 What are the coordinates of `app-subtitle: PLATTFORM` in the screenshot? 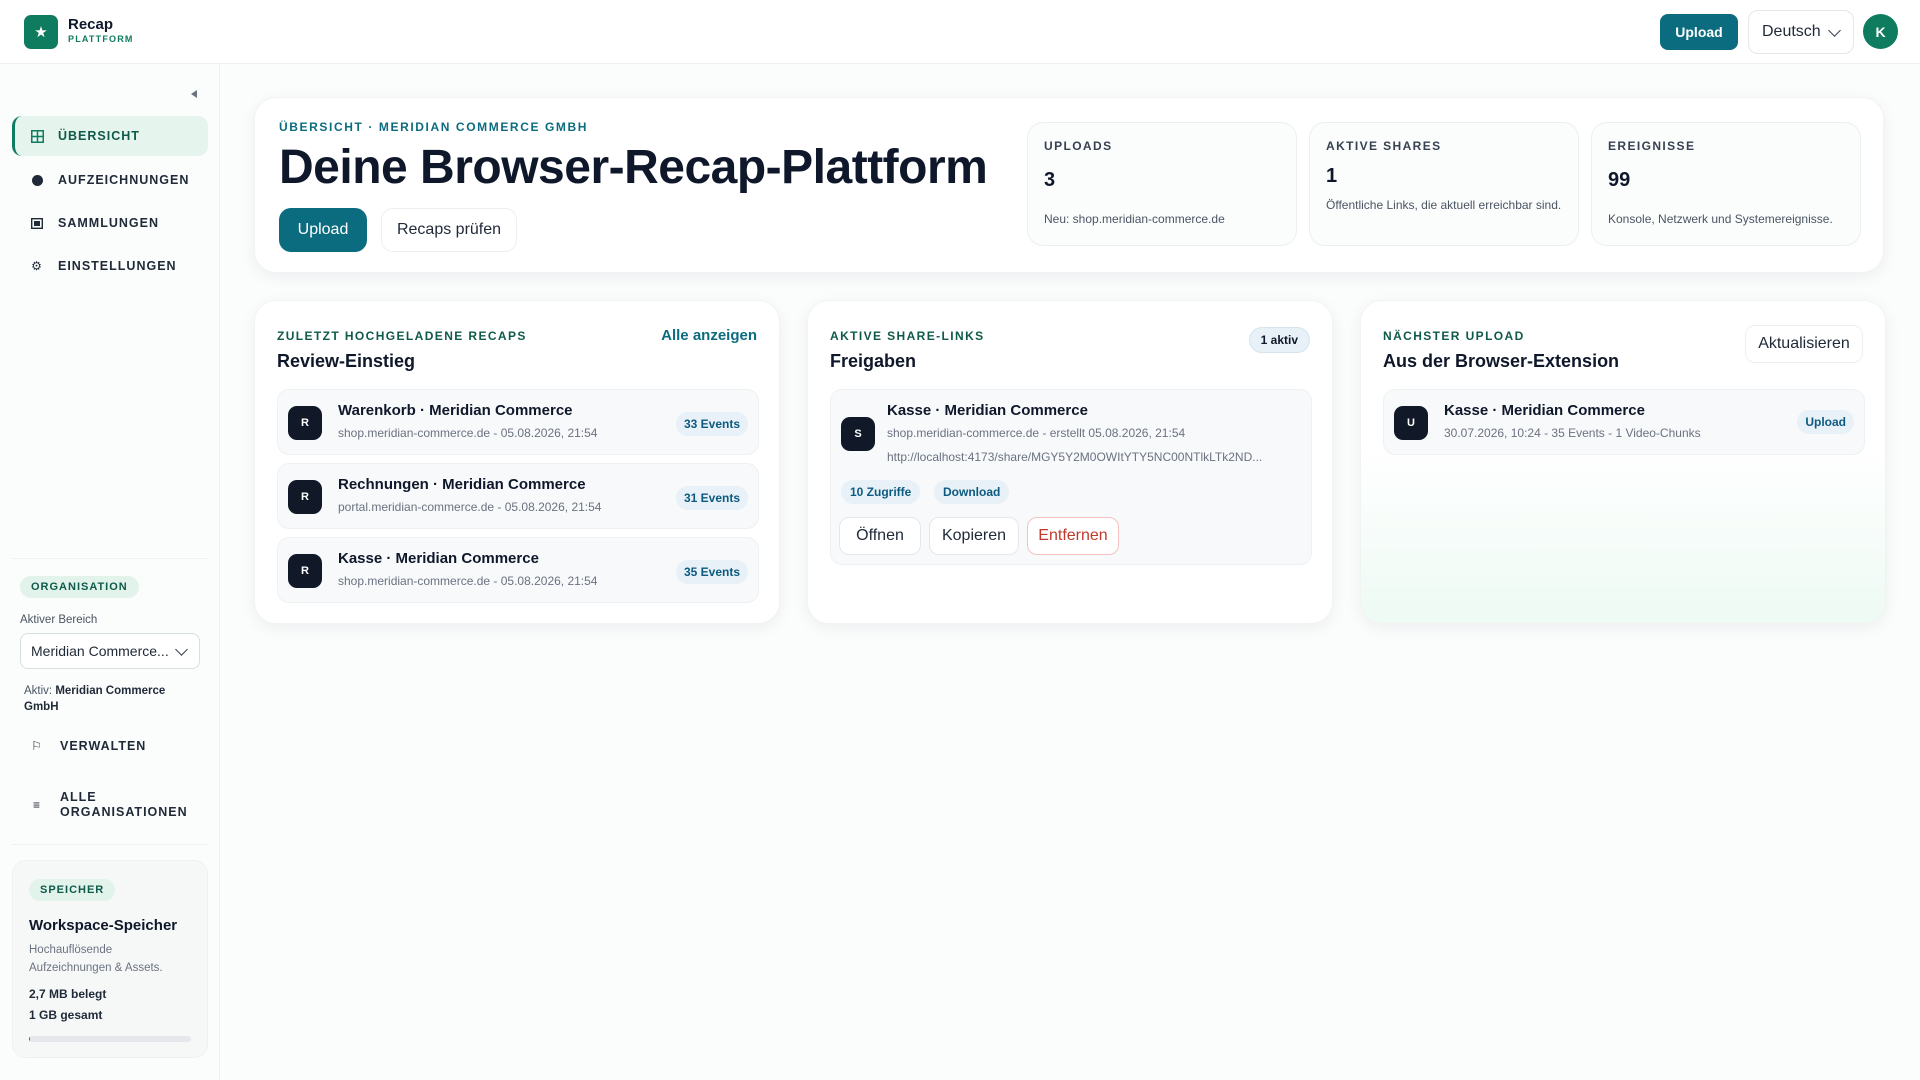 It's located at (101, 39).